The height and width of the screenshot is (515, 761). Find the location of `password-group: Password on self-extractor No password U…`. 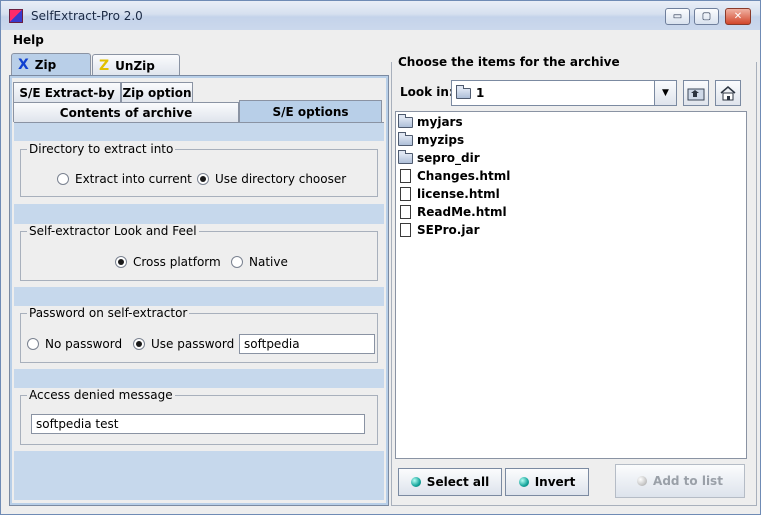

password-group: Password on self-extractor No password U… is located at coordinates (199, 337).